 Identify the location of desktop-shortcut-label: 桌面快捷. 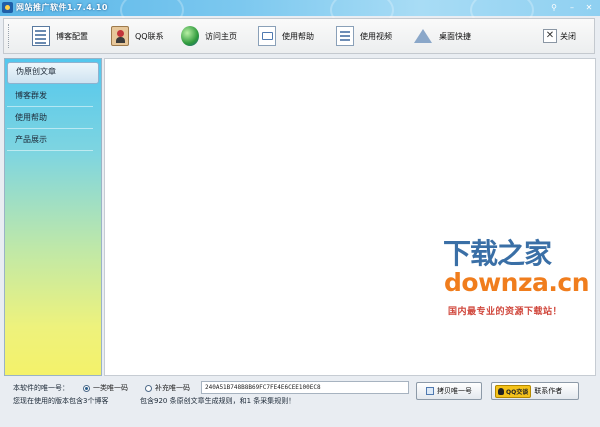
(455, 36).